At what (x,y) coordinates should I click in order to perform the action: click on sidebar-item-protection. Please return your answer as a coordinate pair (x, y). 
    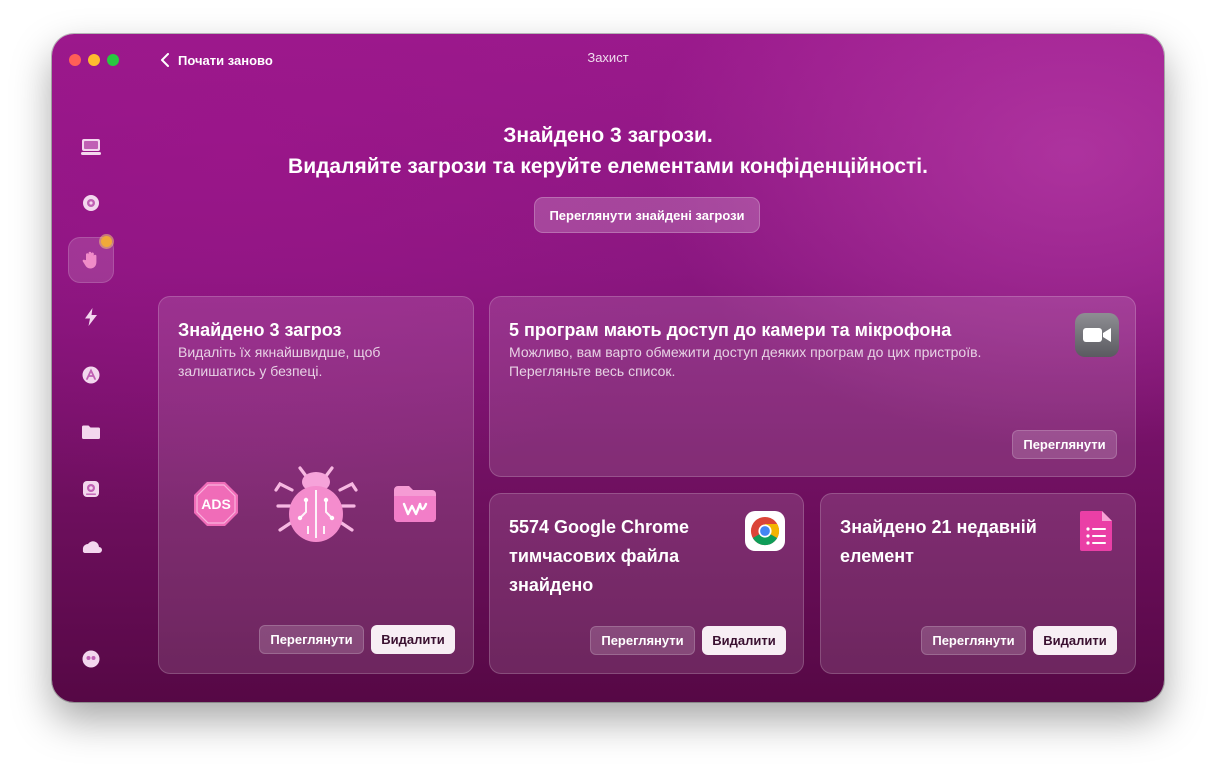
    Looking at the image, I should click on (91, 259).